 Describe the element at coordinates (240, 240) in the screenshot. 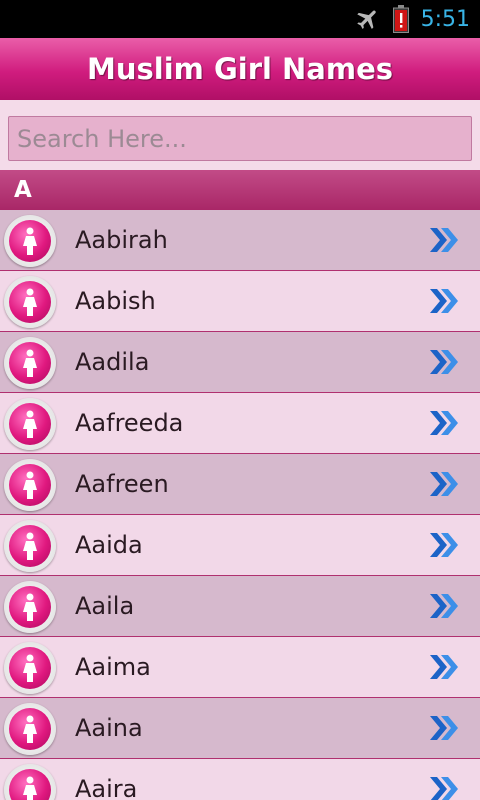

I see `list-item: Aabirah` at that location.